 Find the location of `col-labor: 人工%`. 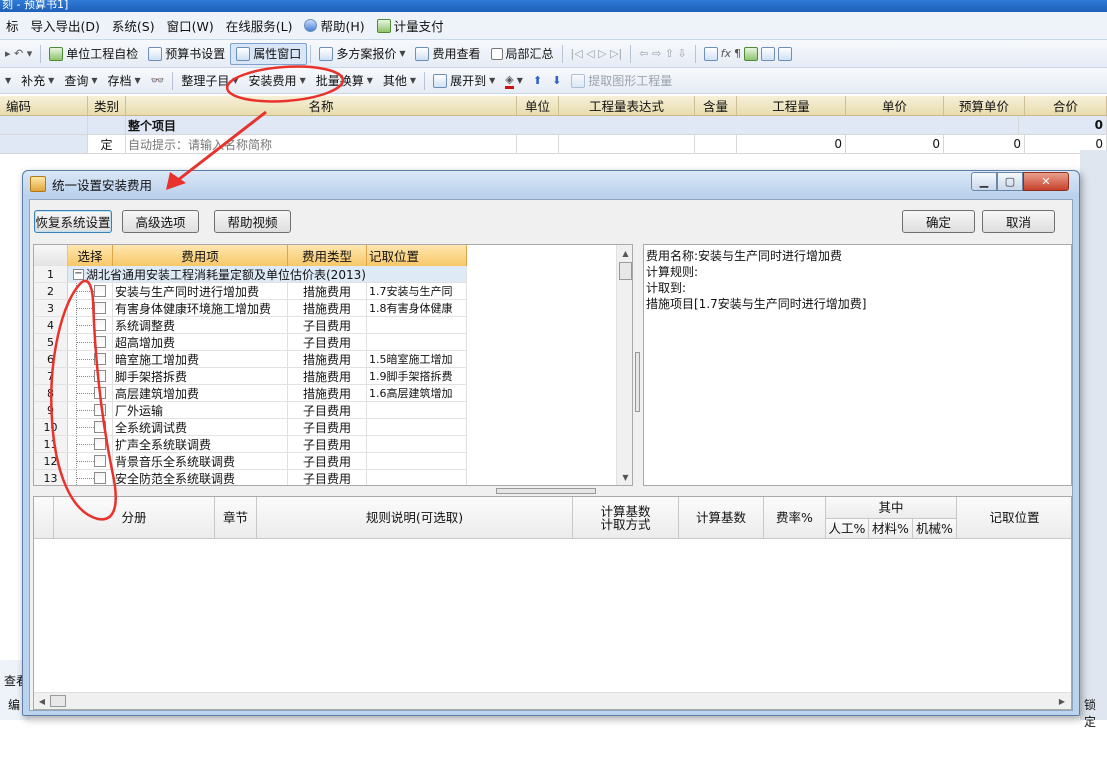

col-labor: 人工% is located at coordinates (847, 529).